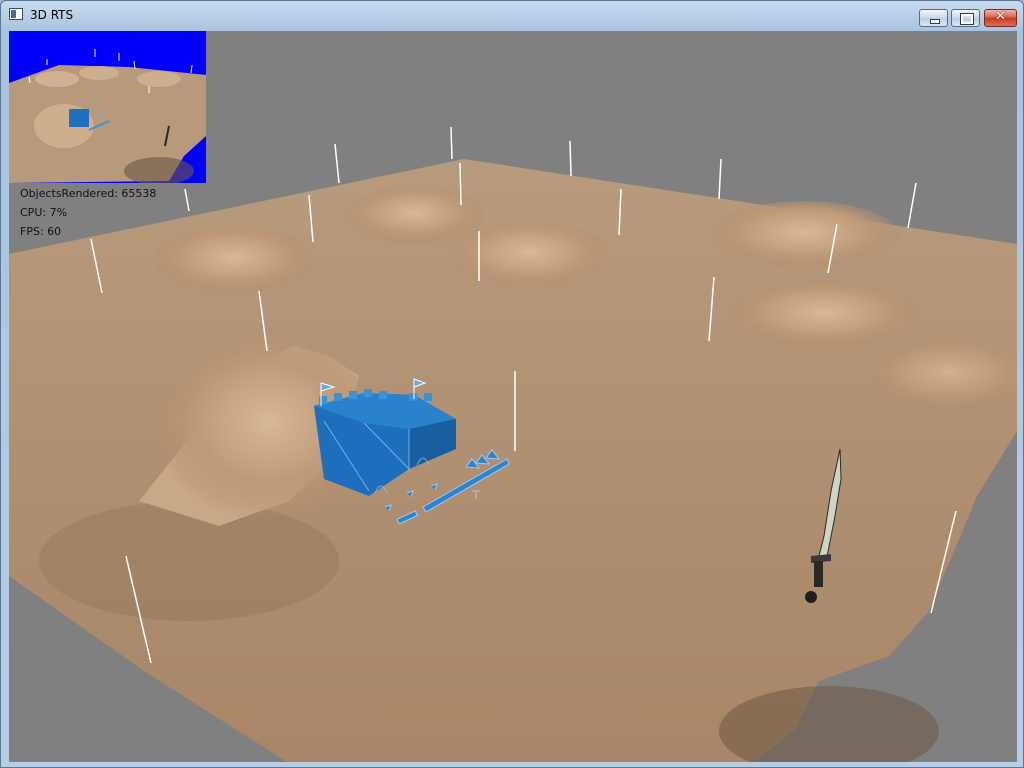 The height and width of the screenshot is (768, 1024). I want to click on fps-stat: FPS: 60, so click(41, 231).